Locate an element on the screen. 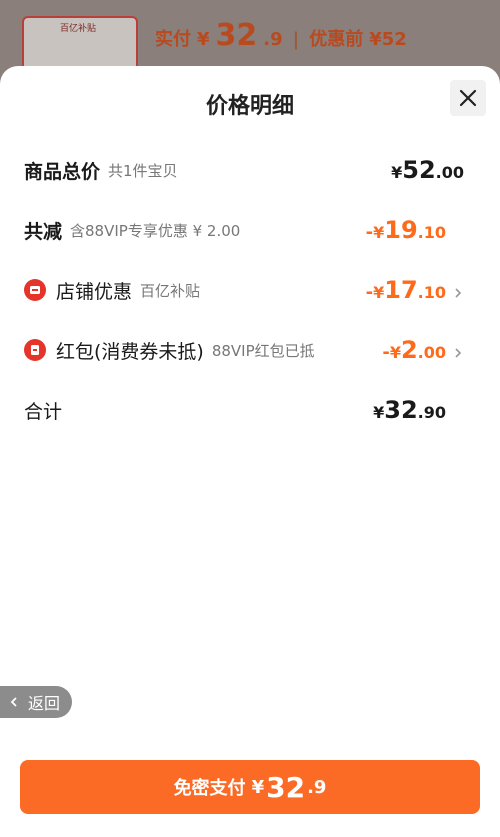  row-amount: ¥52.00 is located at coordinates (427, 170).